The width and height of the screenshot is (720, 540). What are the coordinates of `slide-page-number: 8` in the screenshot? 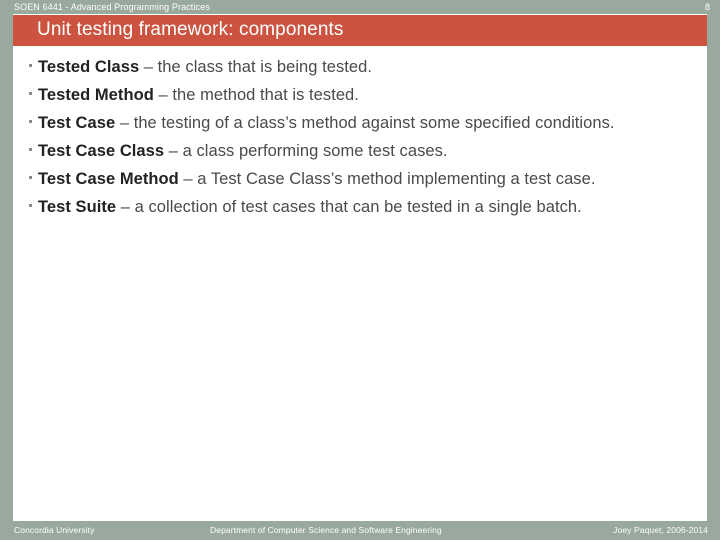 It's located at (707, 7).